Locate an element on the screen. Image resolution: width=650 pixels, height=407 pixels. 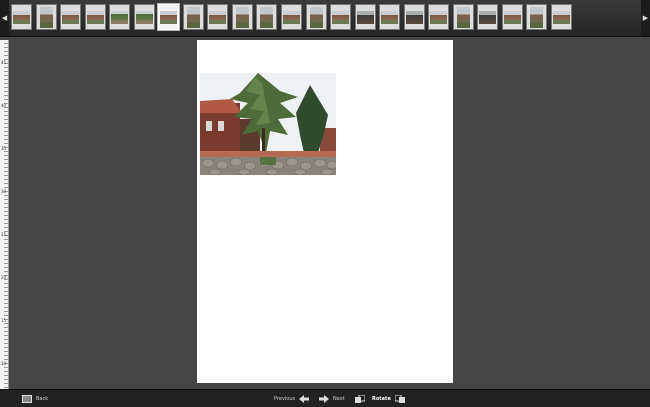
arrow-left-icon is located at coordinates (304, 398).